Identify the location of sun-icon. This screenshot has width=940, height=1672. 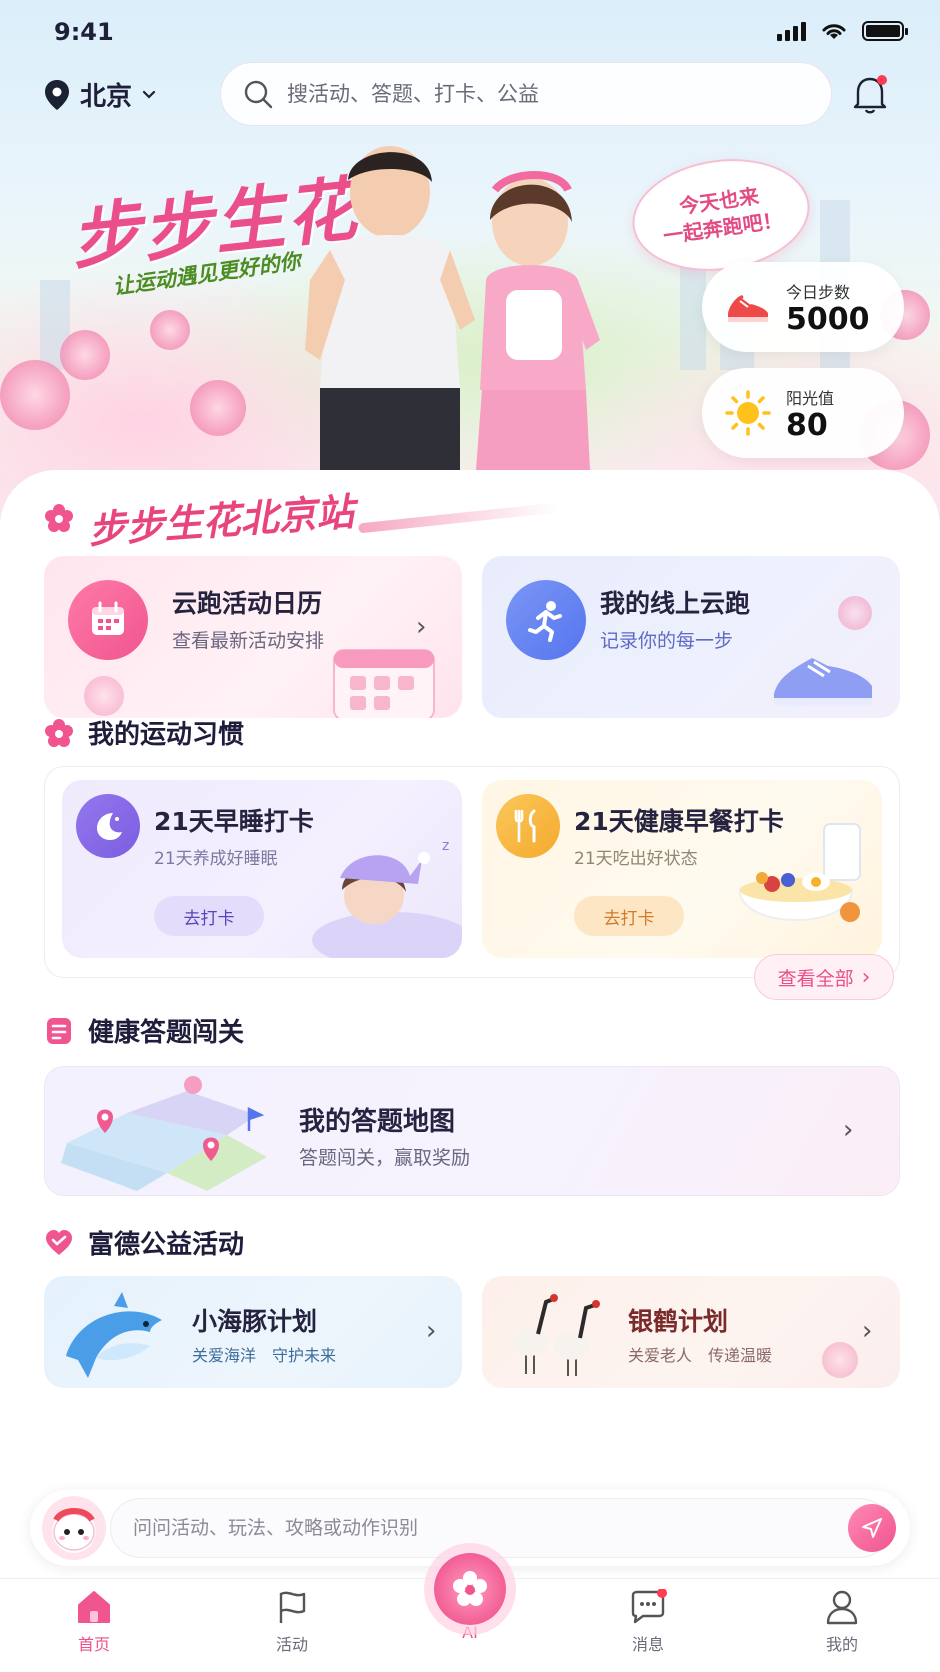
(748, 413).